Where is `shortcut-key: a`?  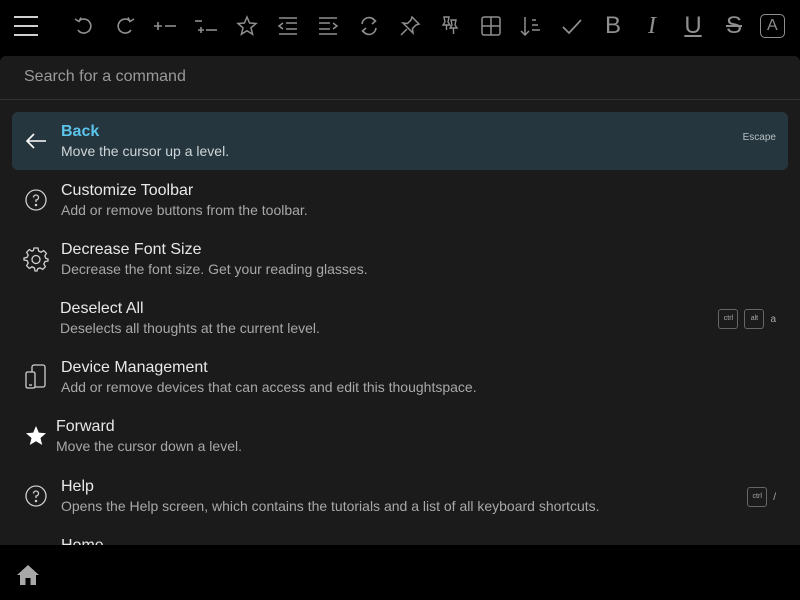
shortcut-key: a is located at coordinates (773, 319).